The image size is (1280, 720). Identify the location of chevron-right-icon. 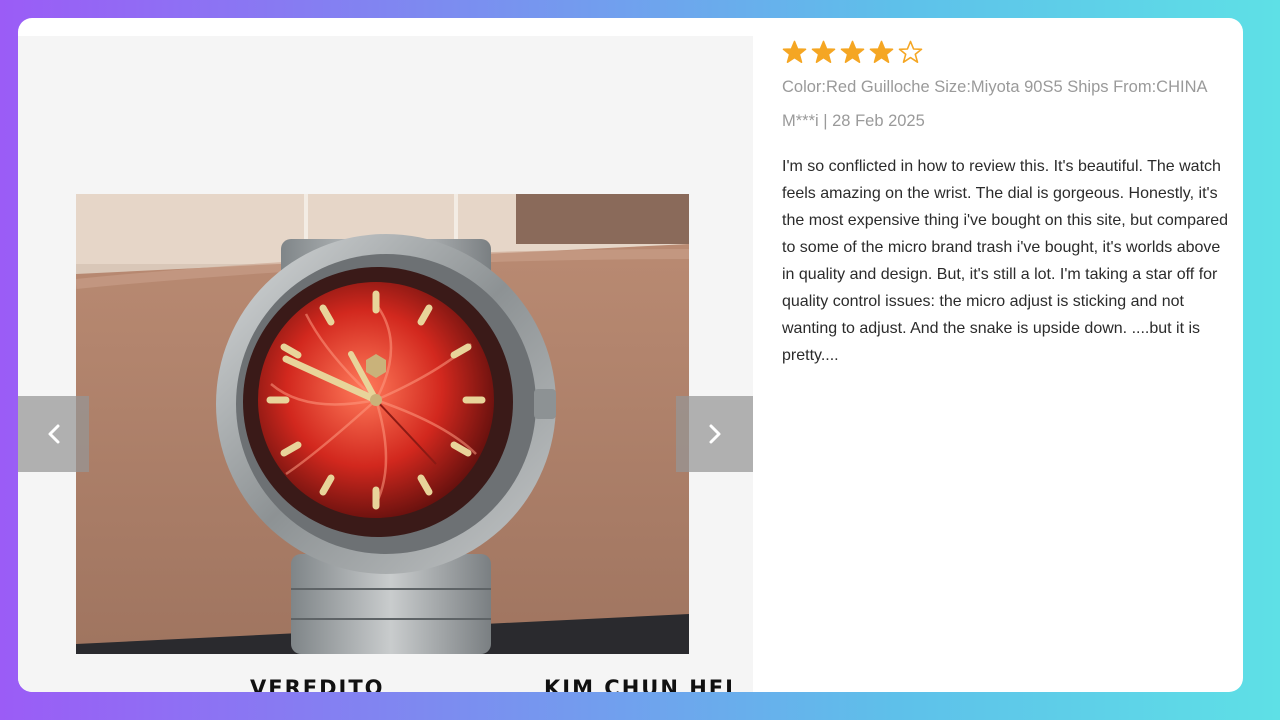
(714, 434).